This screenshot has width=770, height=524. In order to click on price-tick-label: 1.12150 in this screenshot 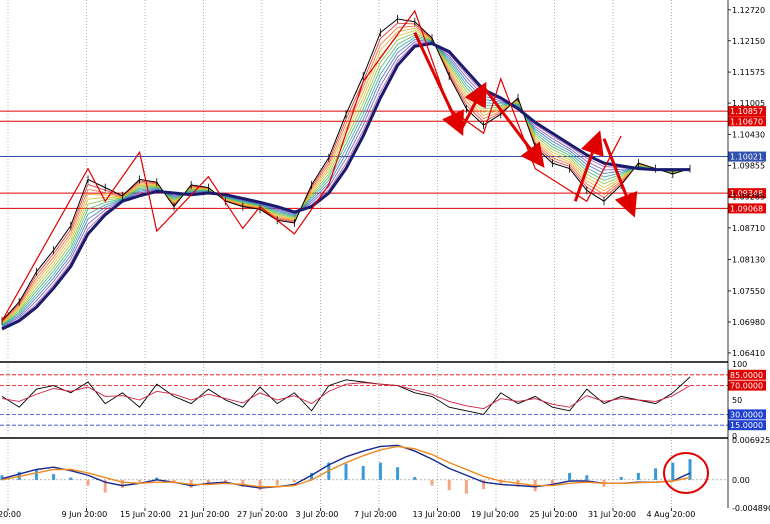, I will do `click(748, 41)`.